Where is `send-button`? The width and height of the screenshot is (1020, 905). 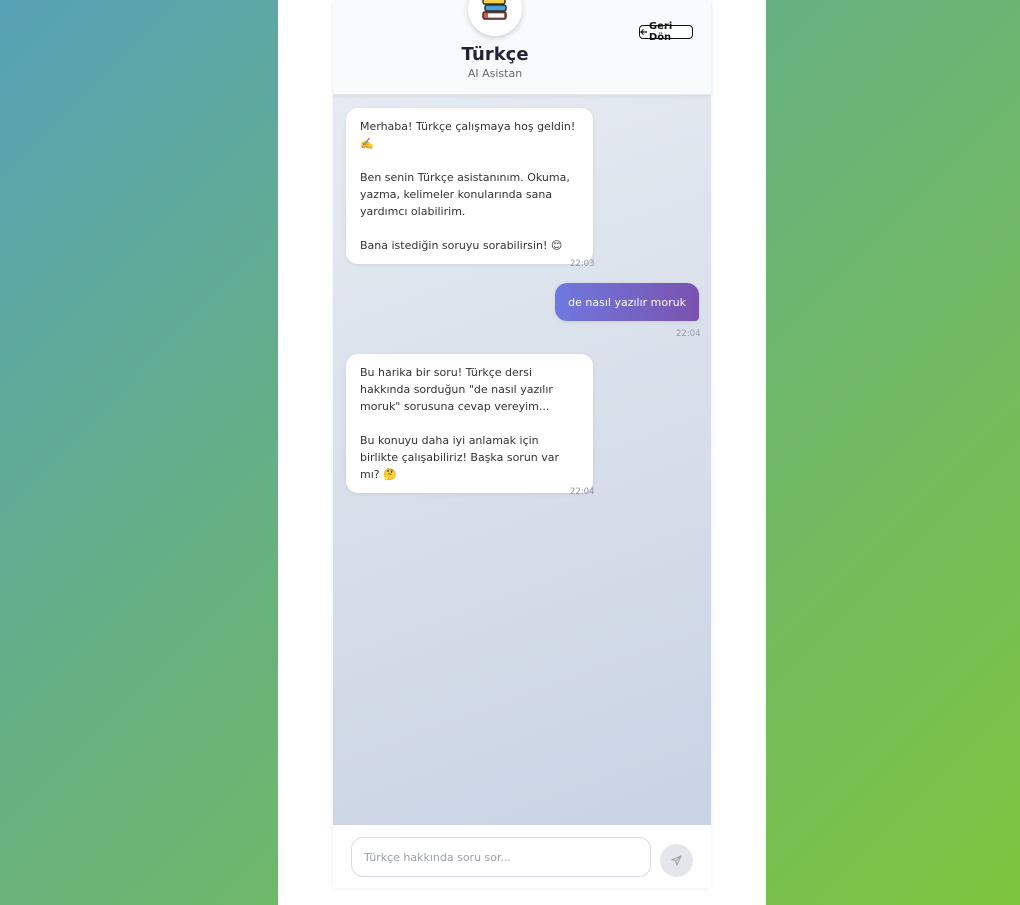
send-button is located at coordinates (676, 860).